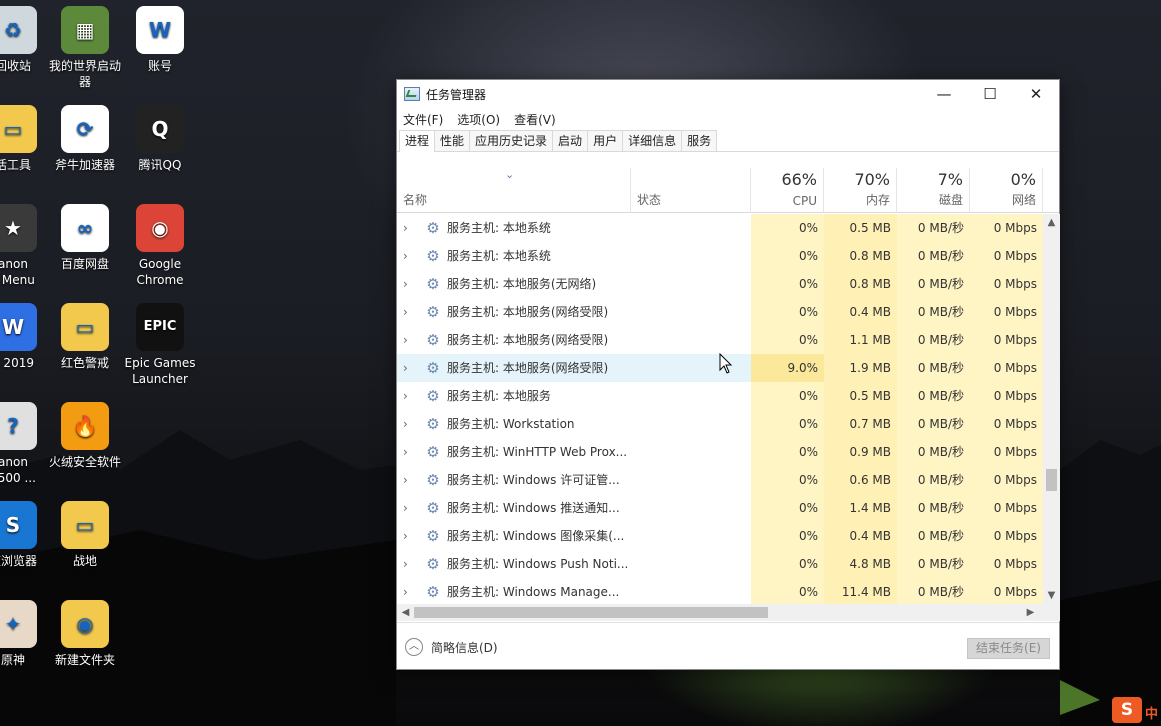  Describe the element at coordinates (84, 561) in the screenshot. I see `desktop-icon-label: 战地` at that location.